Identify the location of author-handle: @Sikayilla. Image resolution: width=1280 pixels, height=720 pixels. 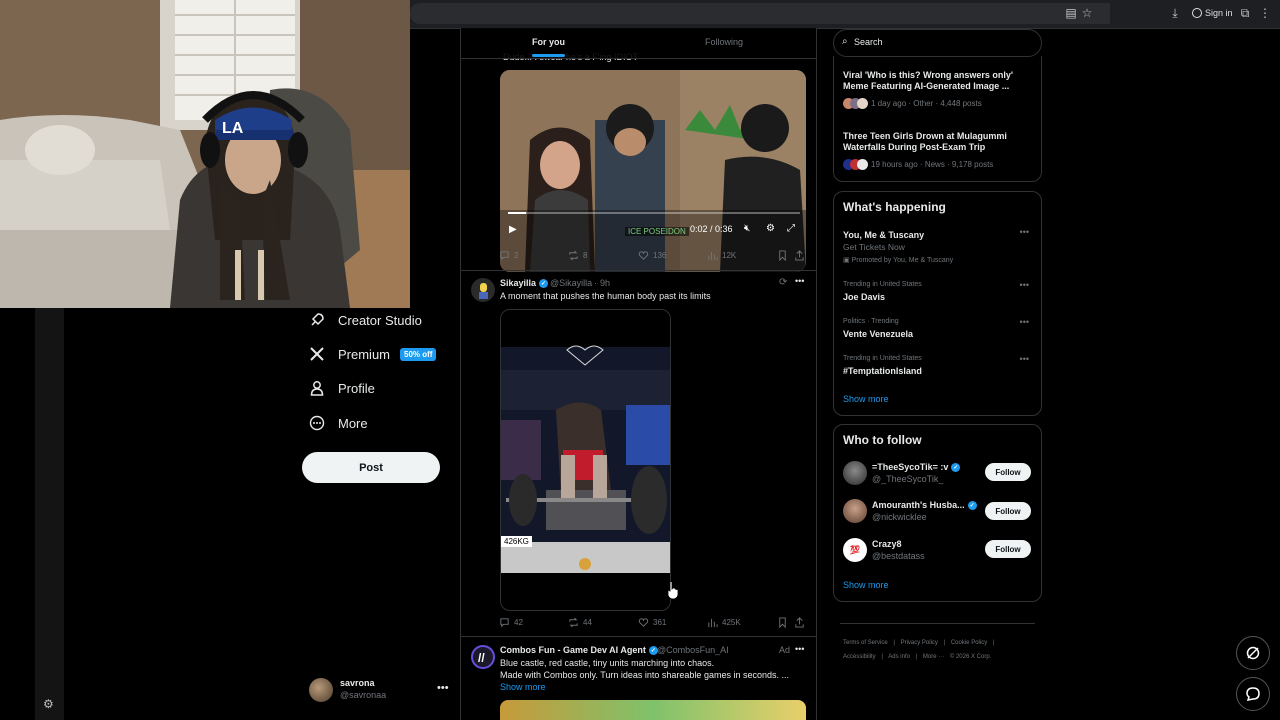
(571, 283).